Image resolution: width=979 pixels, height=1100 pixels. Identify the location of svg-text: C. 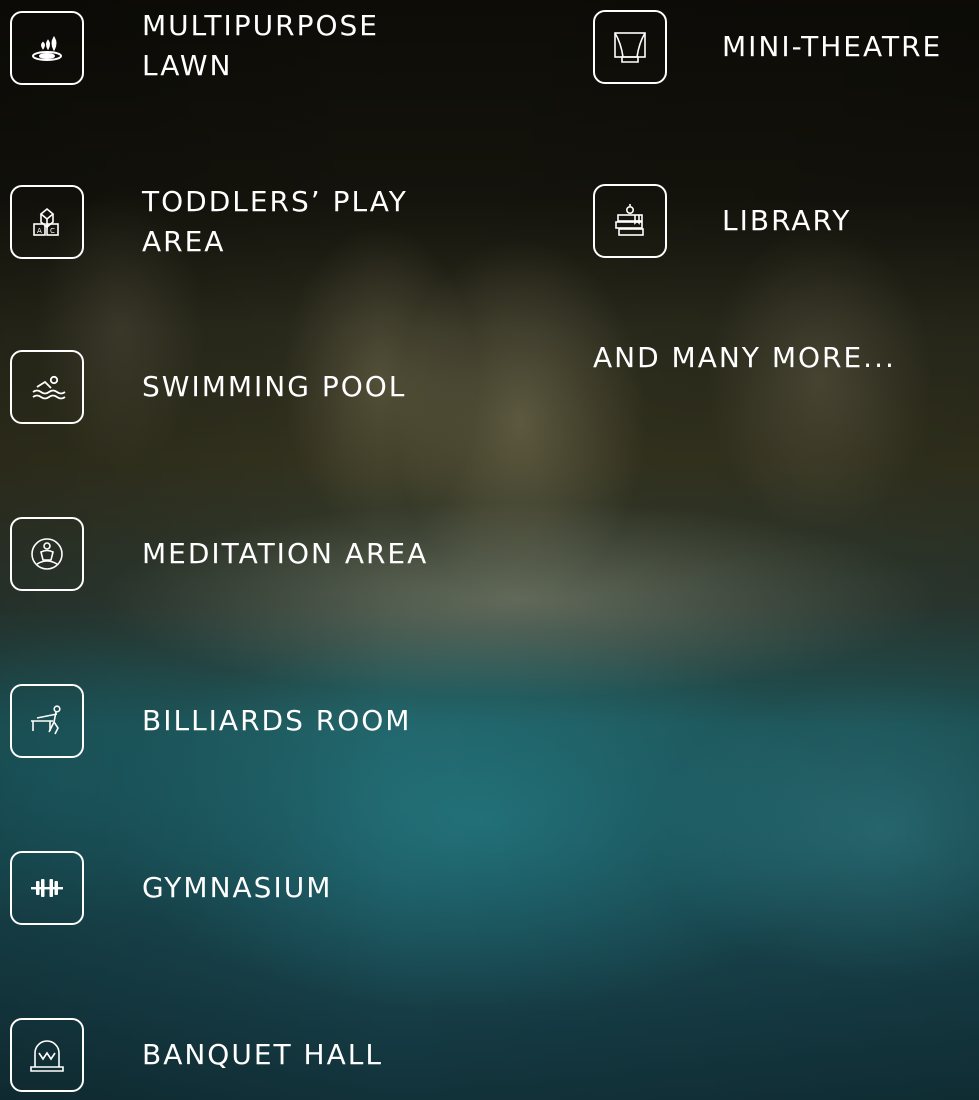
(52, 231).